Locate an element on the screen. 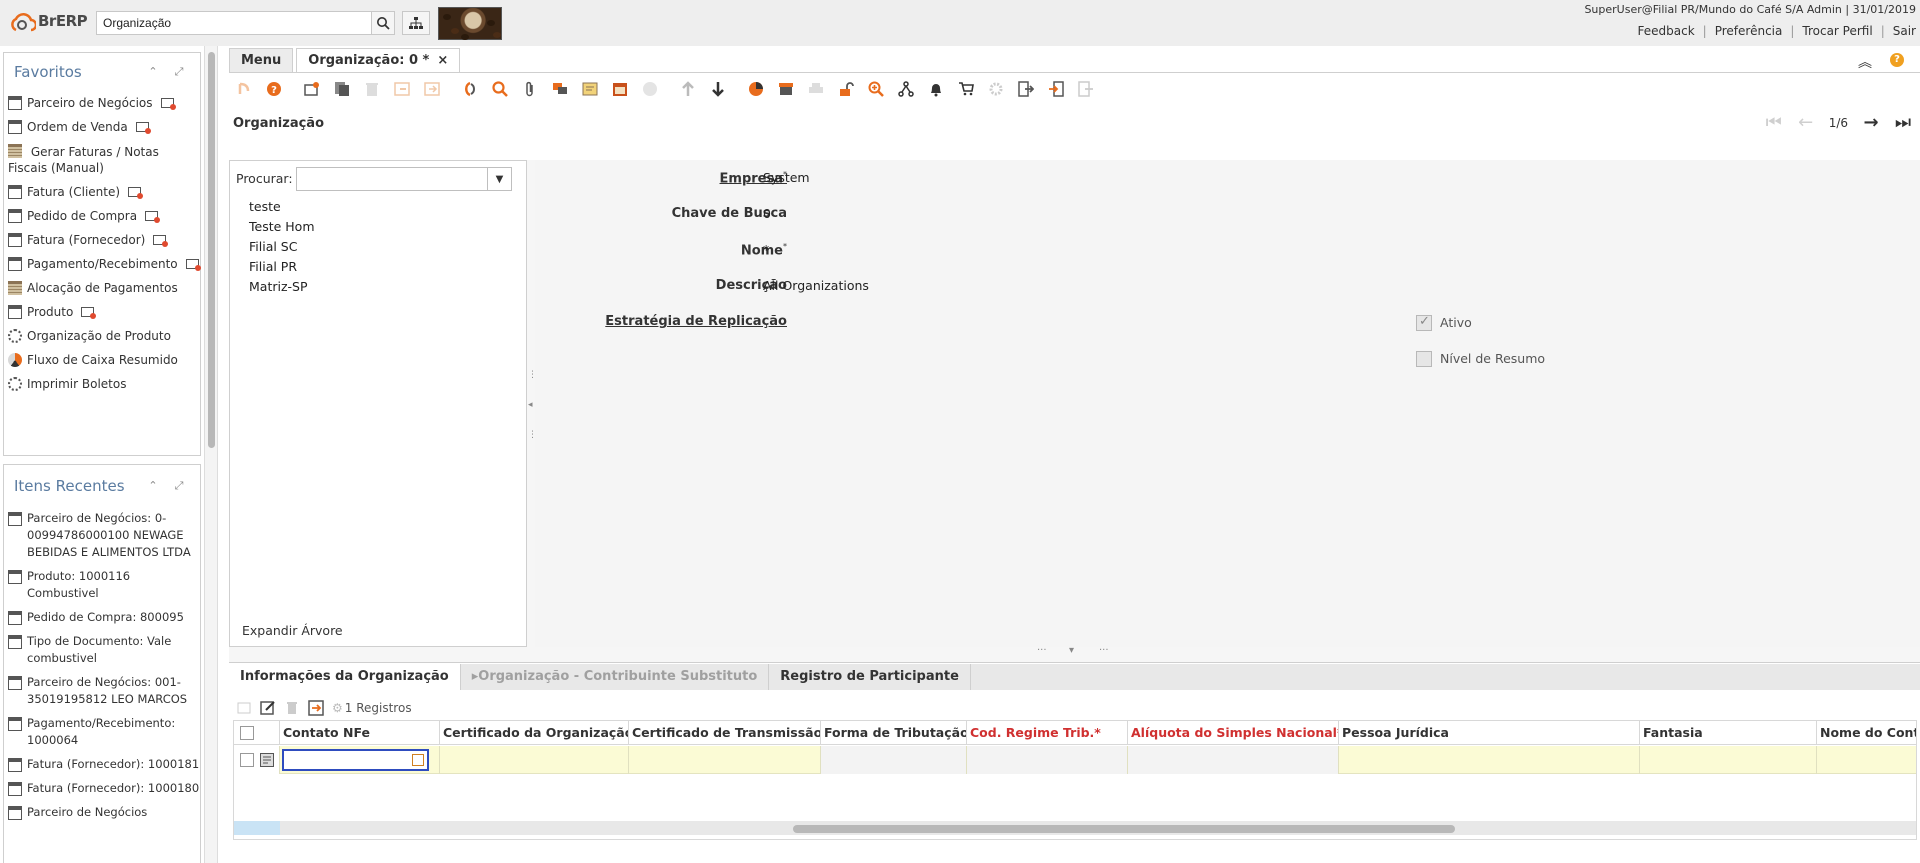 The height and width of the screenshot is (863, 1920). recent-item: Pedido de Compra: 800095 is located at coordinates (102, 618).